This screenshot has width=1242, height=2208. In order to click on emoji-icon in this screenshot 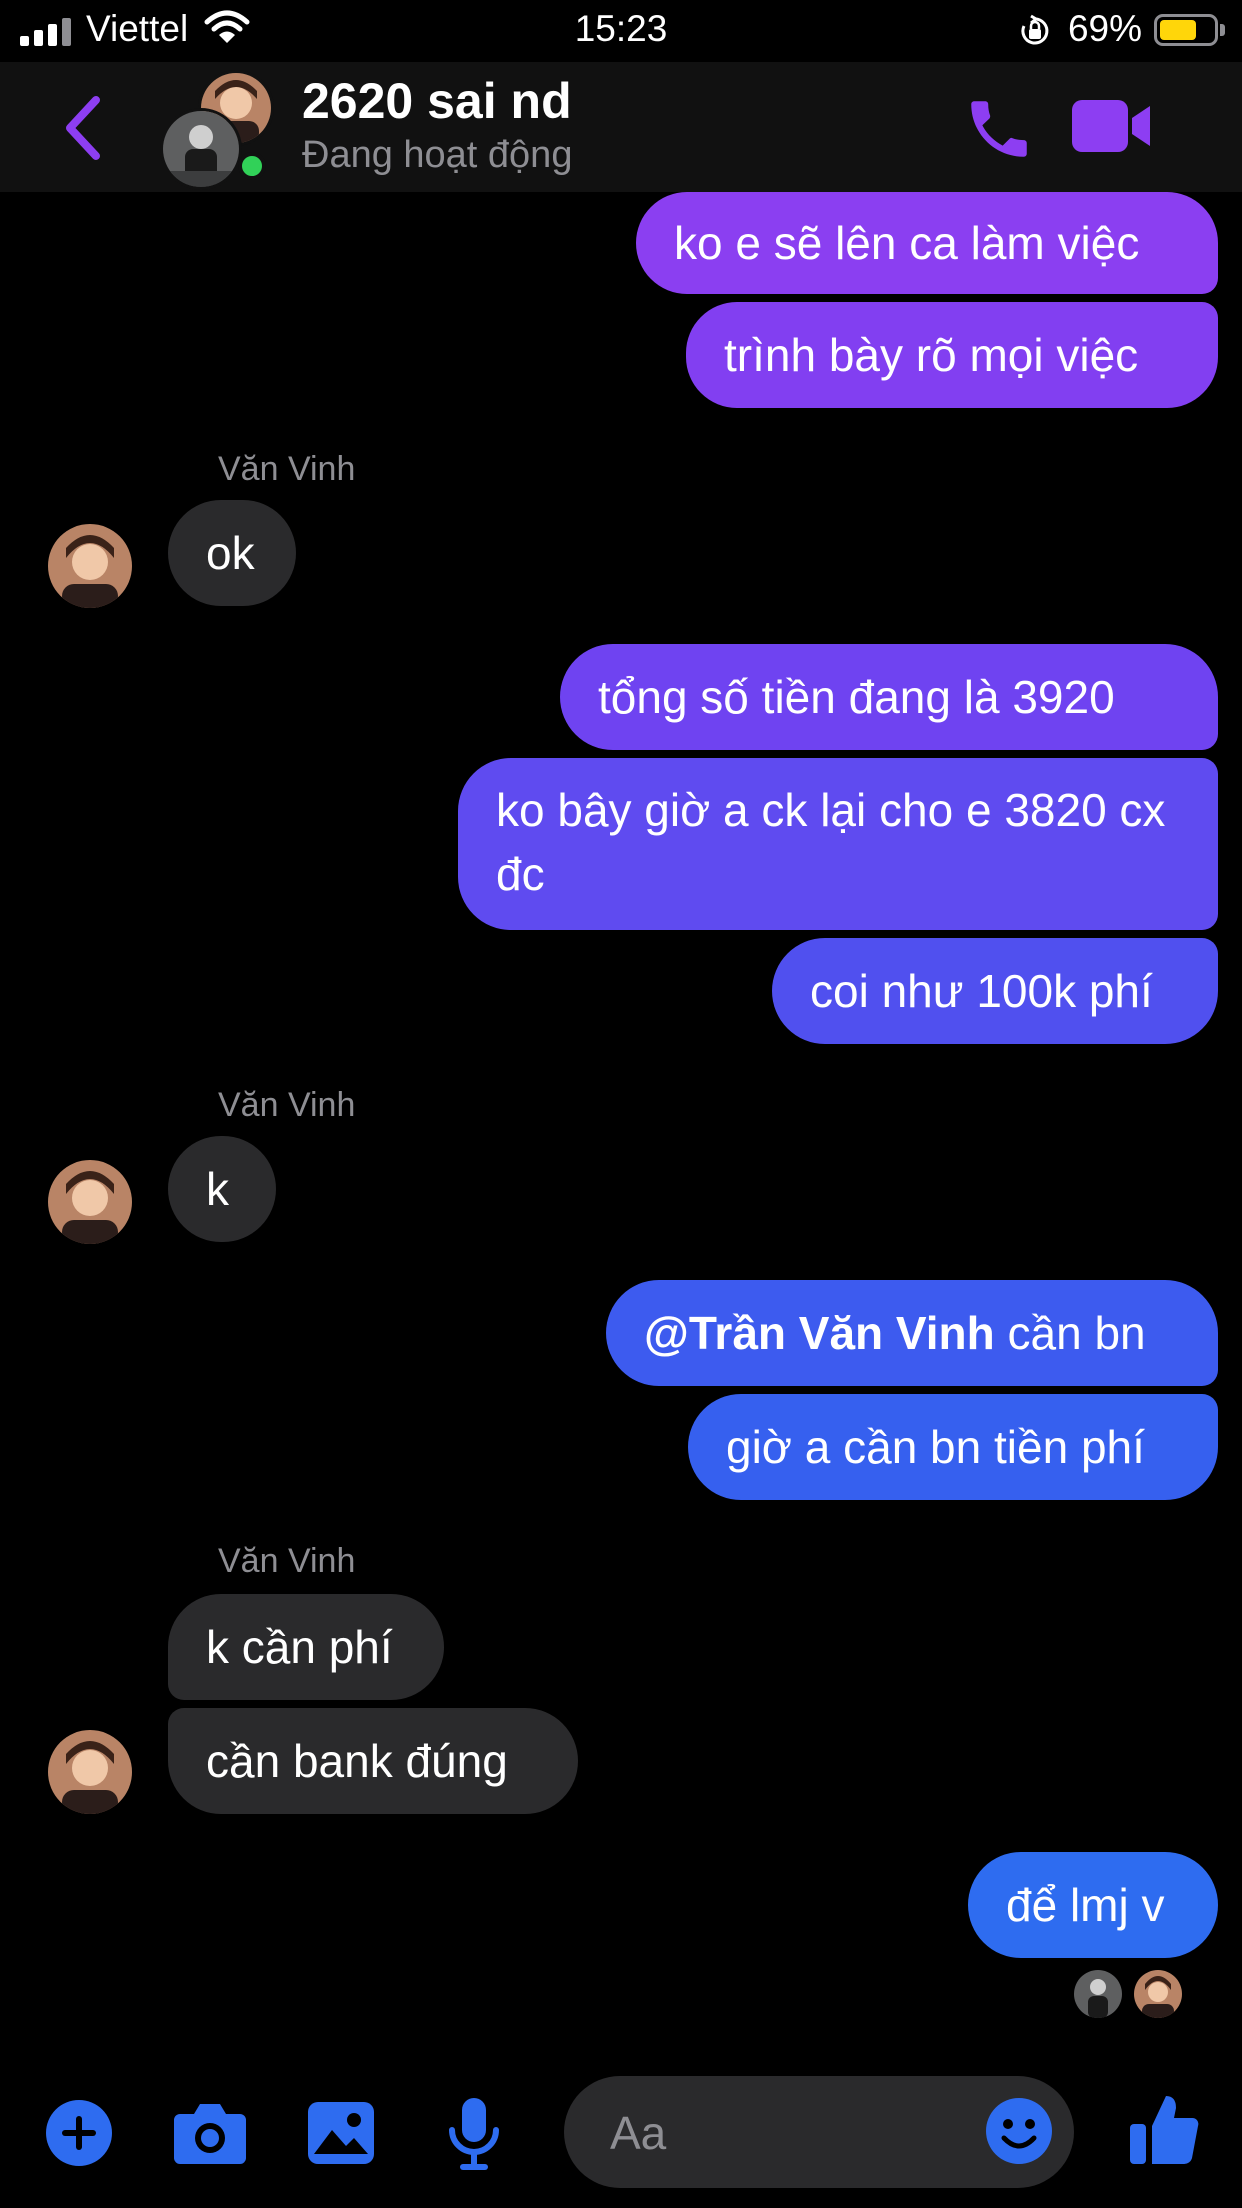, I will do `click(1019, 2131)`.